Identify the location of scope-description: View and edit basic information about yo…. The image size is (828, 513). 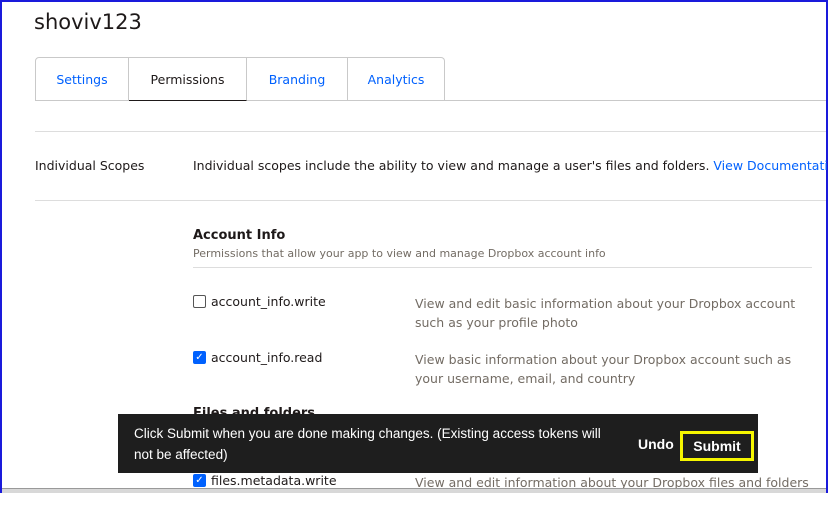
(605, 313).